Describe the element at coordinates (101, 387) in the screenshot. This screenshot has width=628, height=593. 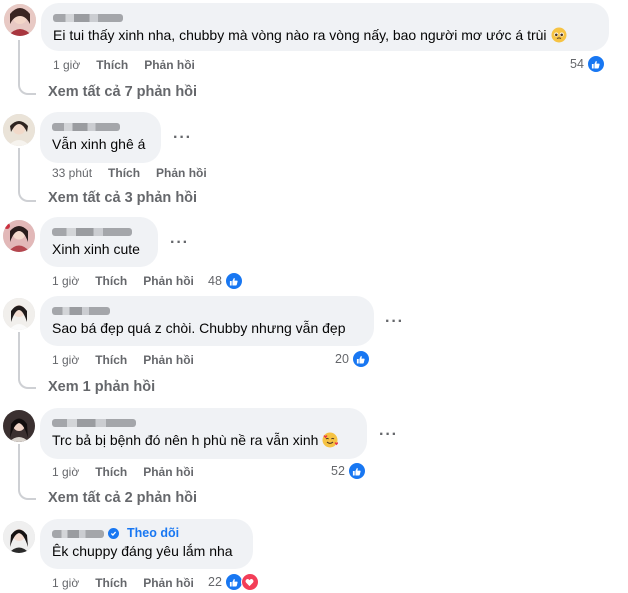
I see `view-replies-link: Xem 1 phản hồi` at that location.